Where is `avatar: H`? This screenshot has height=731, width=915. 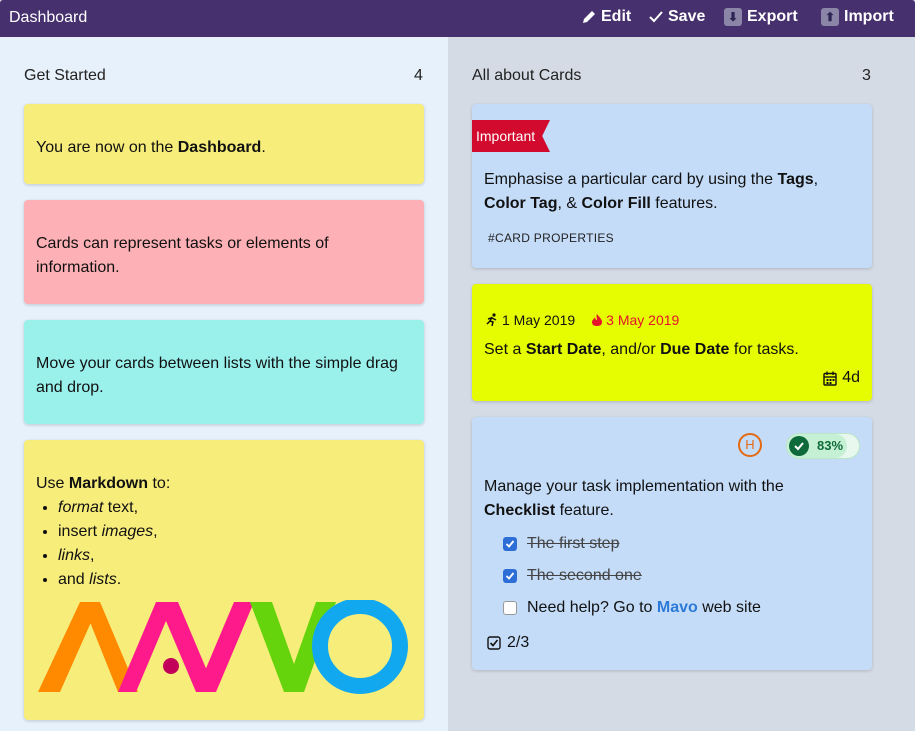 avatar: H is located at coordinates (750, 445).